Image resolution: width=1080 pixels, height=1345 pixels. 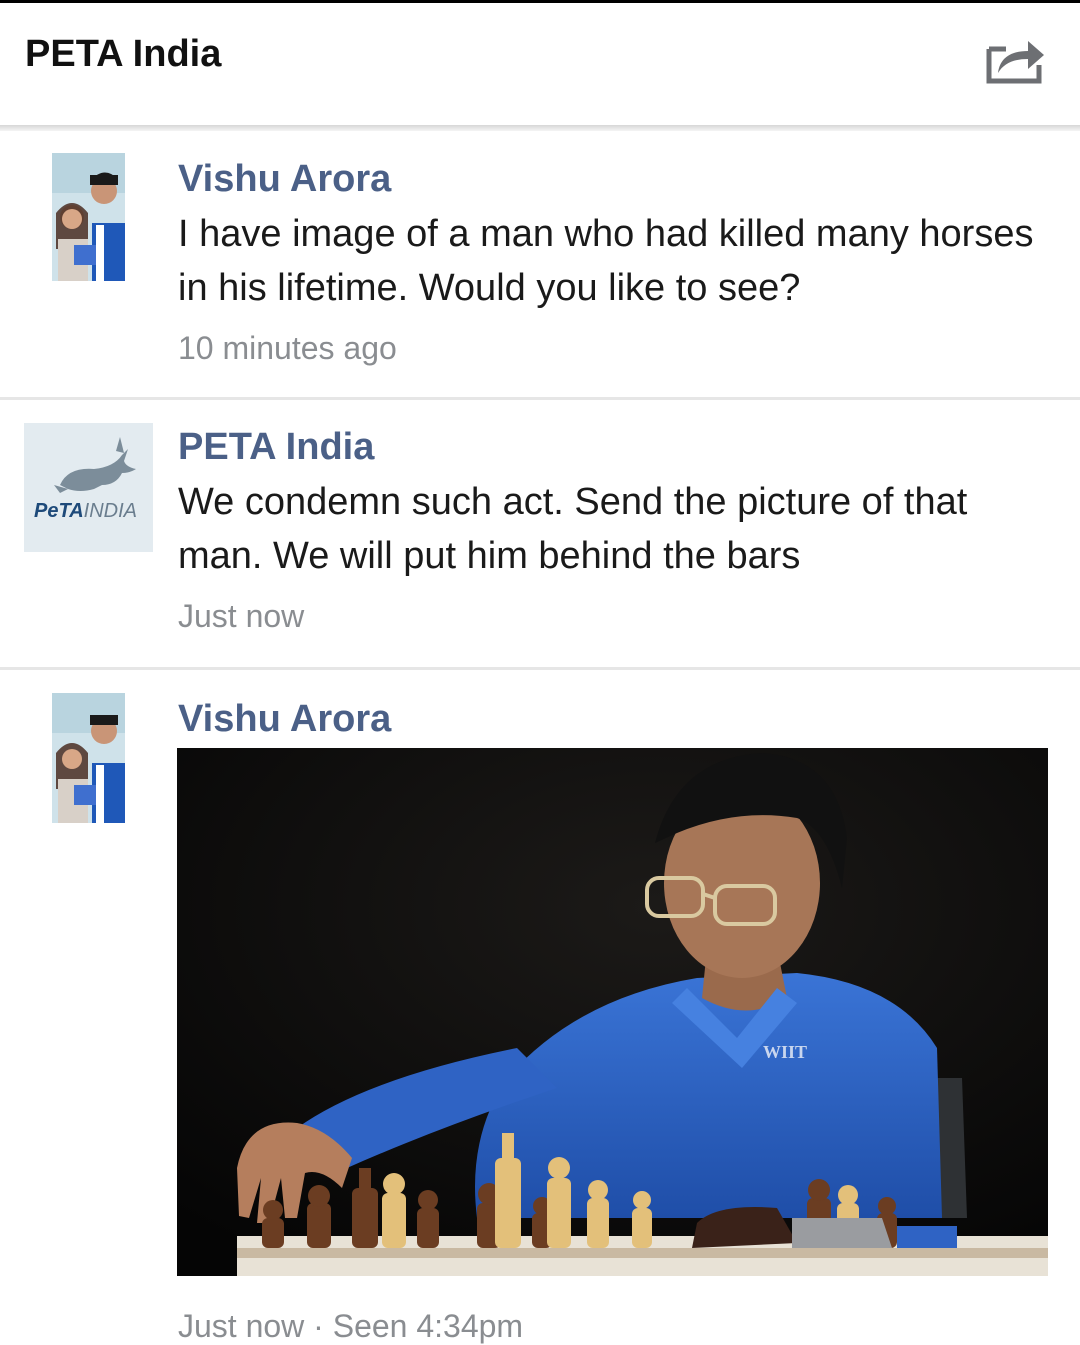 I want to click on conversation-header: PETA India, so click(x=540, y=64).